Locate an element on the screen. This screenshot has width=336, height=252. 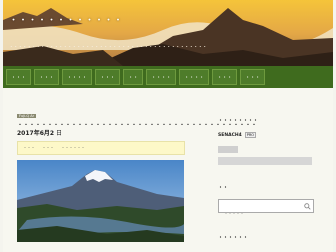
nav-item-4: ・・・ is located at coordinates (108, 77).